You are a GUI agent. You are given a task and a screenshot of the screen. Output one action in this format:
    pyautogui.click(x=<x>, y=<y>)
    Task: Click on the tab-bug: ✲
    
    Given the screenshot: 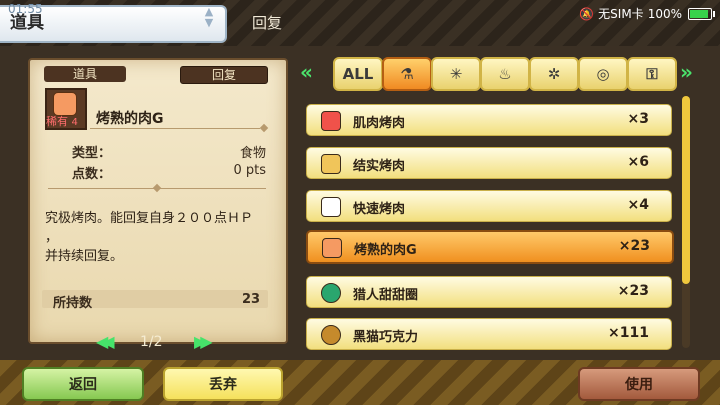 What is the action you would take?
    pyautogui.click(x=554, y=74)
    